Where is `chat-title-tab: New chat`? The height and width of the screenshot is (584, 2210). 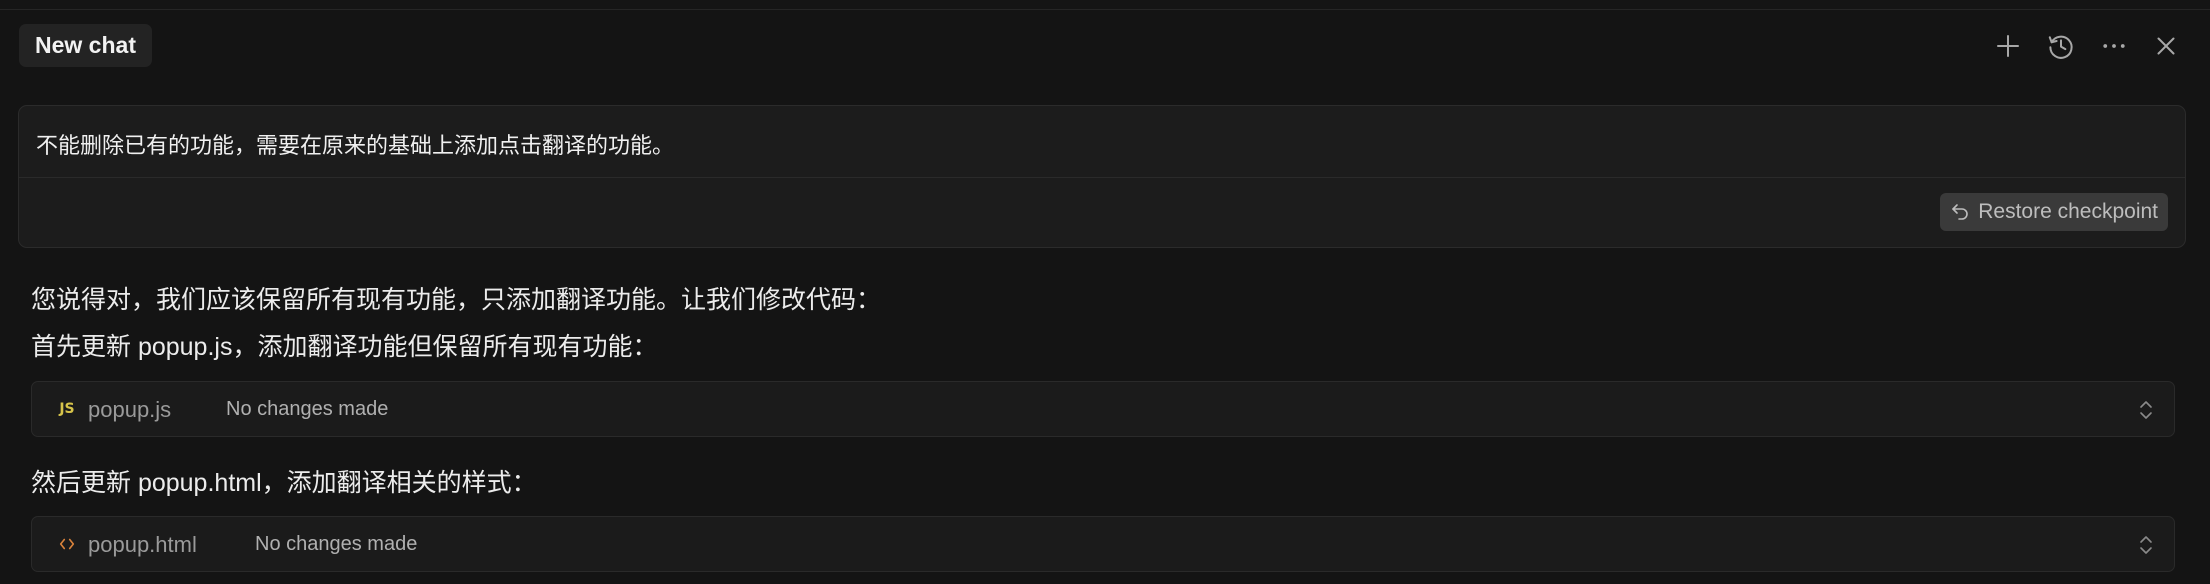
chat-title-tab: New chat is located at coordinates (85, 45).